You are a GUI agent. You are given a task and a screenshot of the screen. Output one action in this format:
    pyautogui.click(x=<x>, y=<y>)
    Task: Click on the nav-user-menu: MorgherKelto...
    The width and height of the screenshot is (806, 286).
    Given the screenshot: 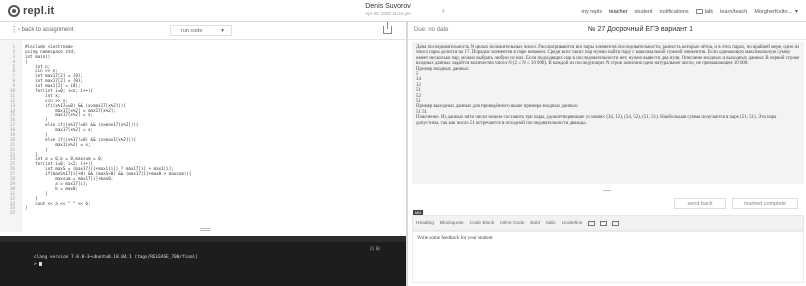 What is the action you would take?
    pyautogui.click(x=773, y=12)
    